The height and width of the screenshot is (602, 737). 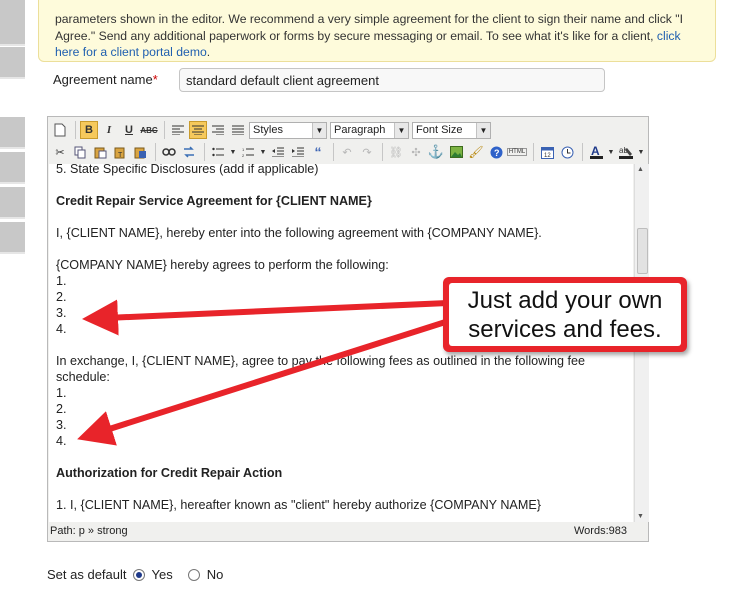 I want to click on redo-icon: ↷, so click(x=367, y=152).